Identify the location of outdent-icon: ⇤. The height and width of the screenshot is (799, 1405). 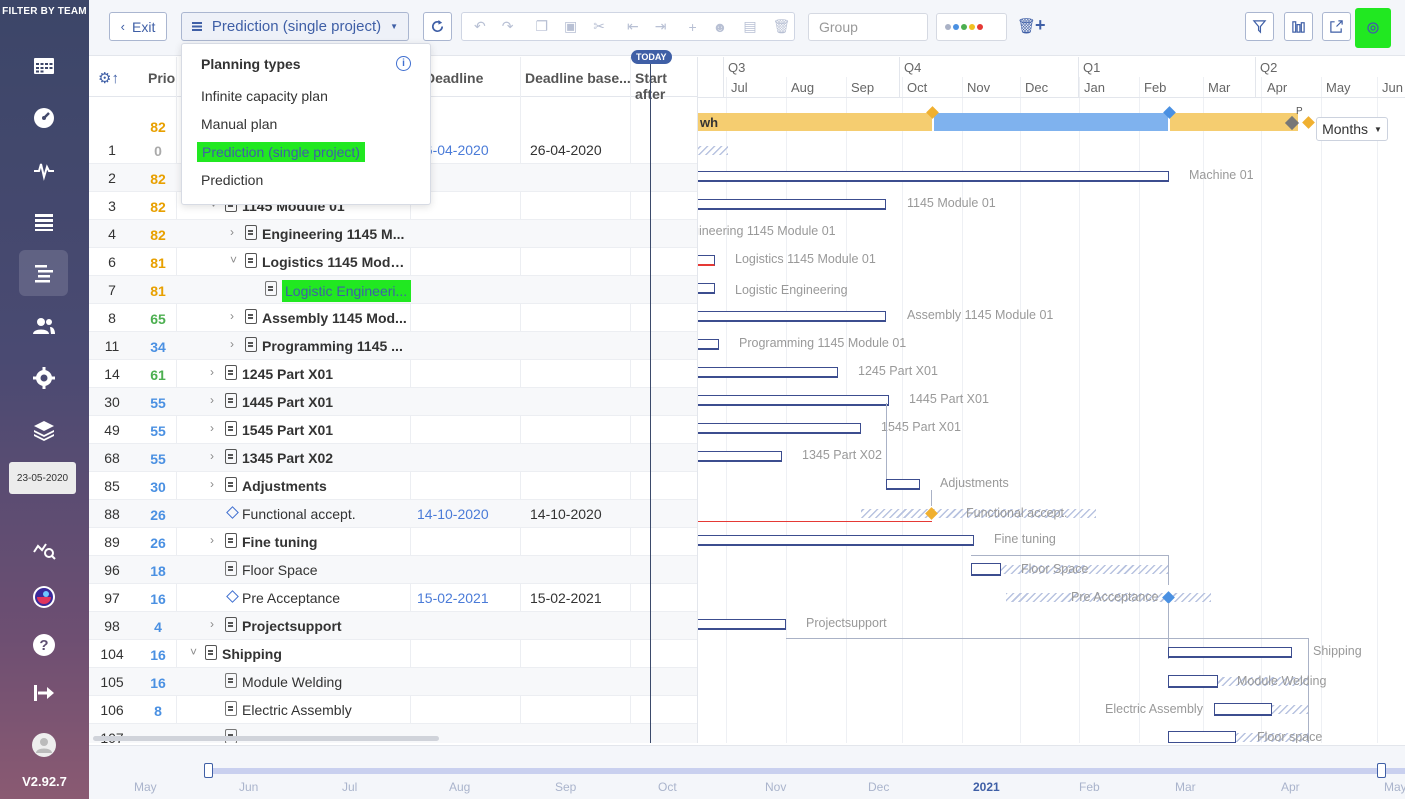
(633, 26).